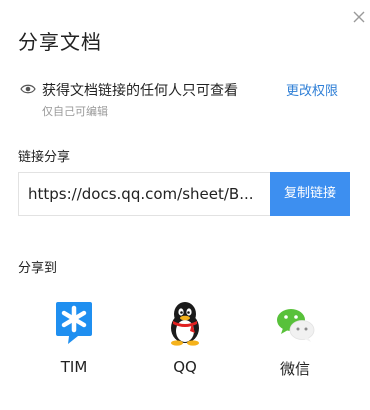 Image resolution: width=370 pixels, height=410 pixels. I want to click on eye-icon, so click(28, 89).